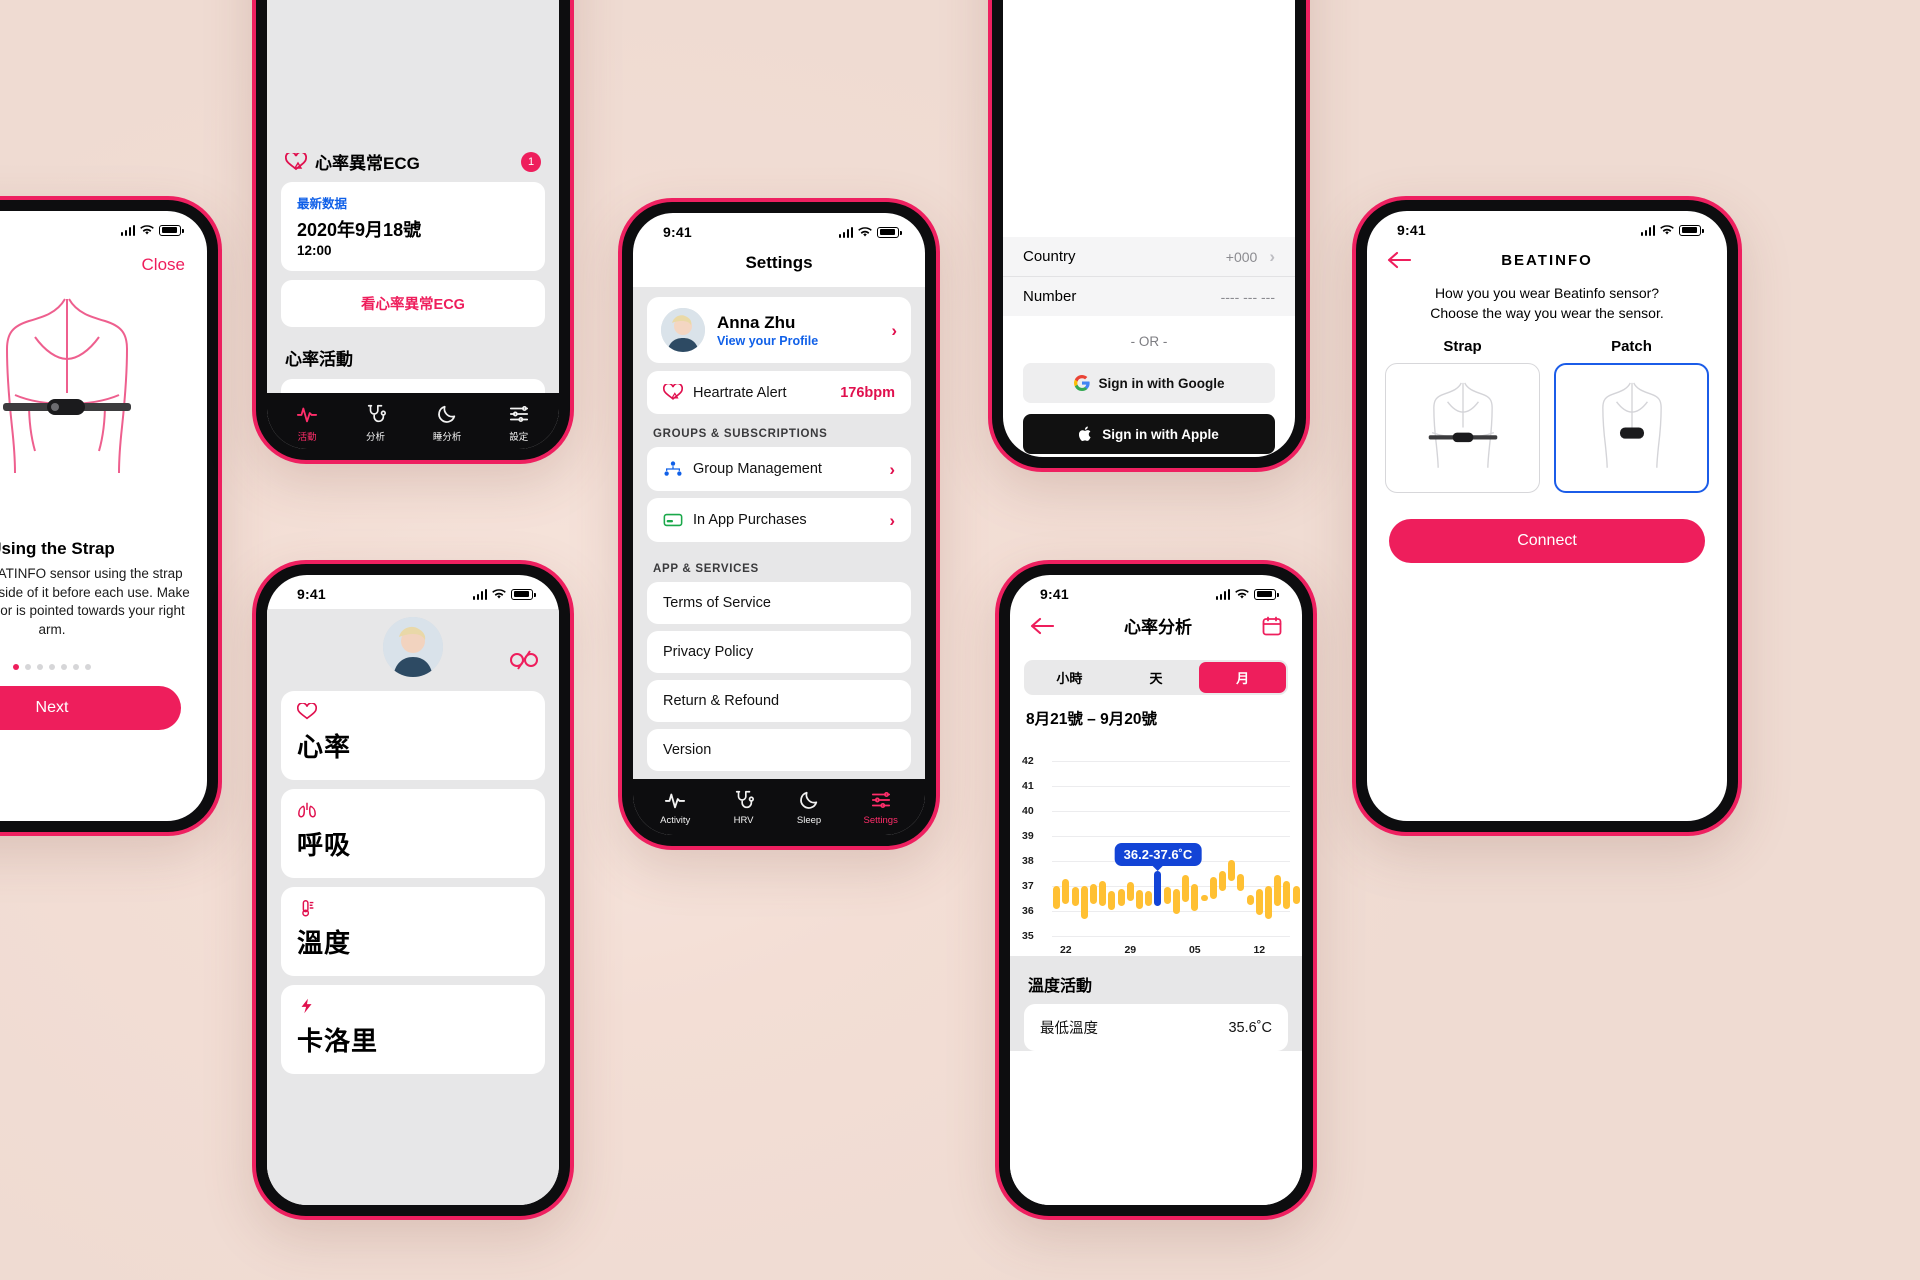 The height and width of the screenshot is (1280, 1920). What do you see at coordinates (413, 421) in the screenshot?
I see `tab-bar: 活動 分析 睡分析 設定` at bounding box center [413, 421].